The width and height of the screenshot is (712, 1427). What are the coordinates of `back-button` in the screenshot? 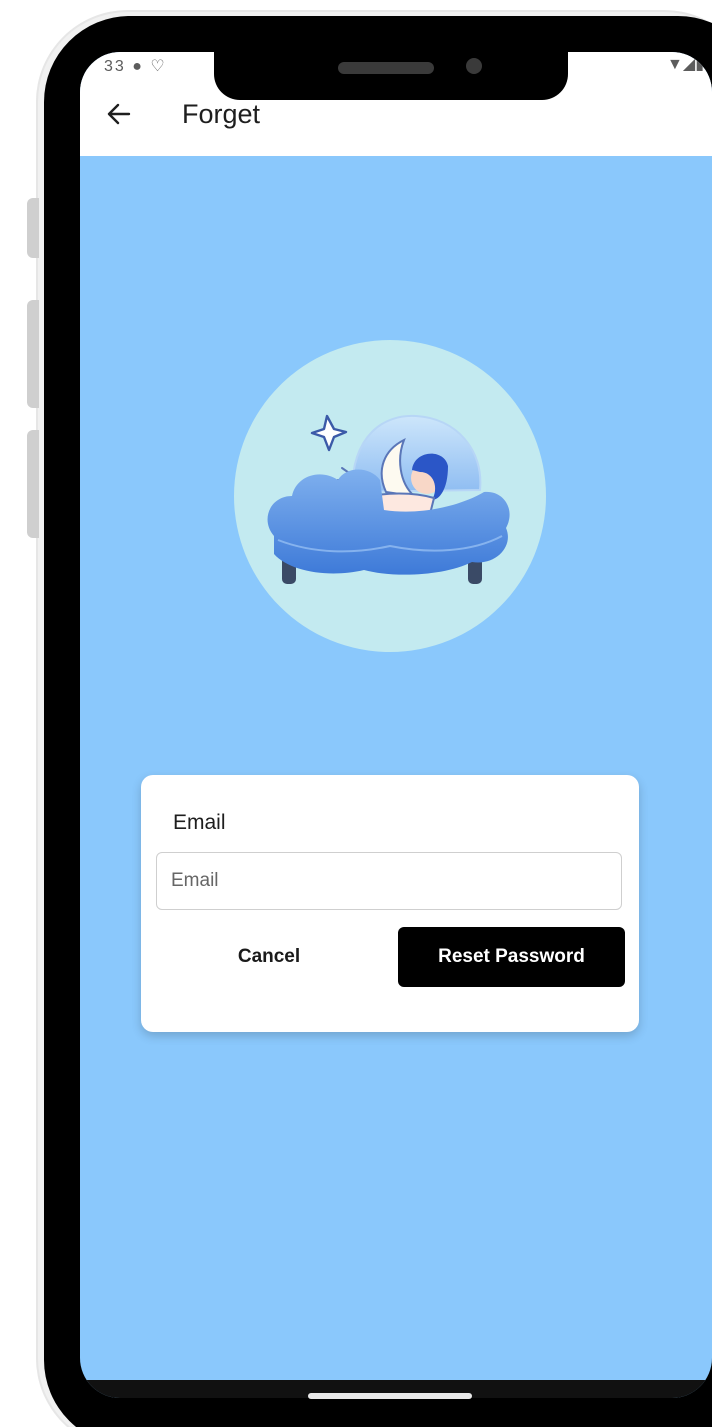 It's located at (120, 114).